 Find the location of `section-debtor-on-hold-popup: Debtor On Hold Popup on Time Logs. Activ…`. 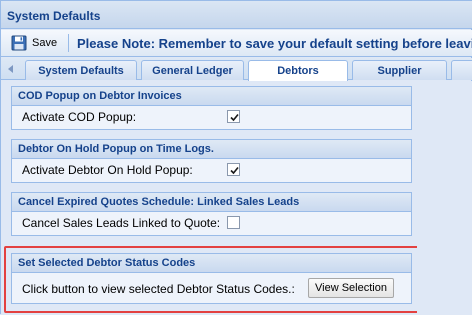

section-debtor-on-hold-popup: Debtor On Hold Popup on Time Logs. Activ… is located at coordinates (211, 161).